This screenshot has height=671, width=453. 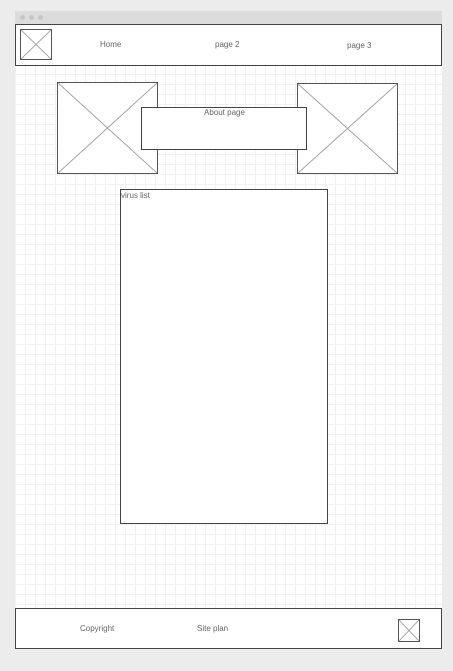 I want to click on nav-link-page2: page 2, so click(x=227, y=44).